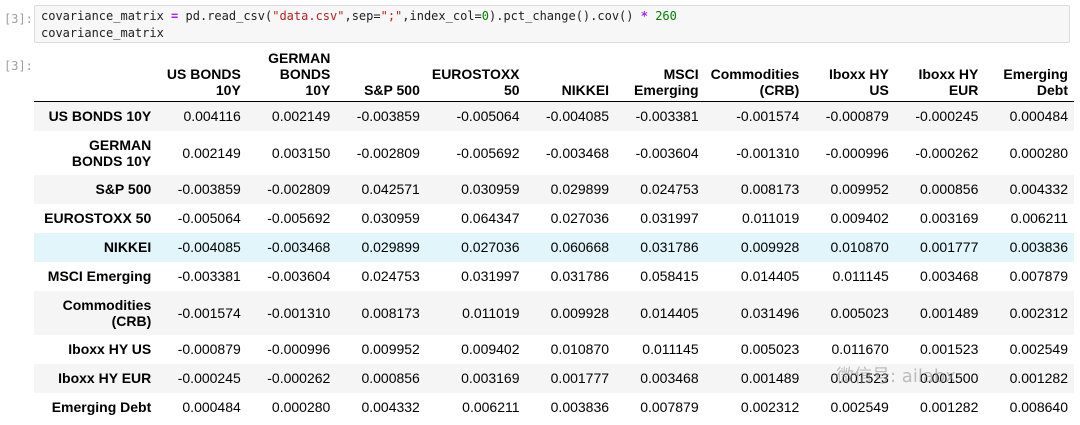  Describe the element at coordinates (949, 247) in the screenshot. I see `table-cell: 0.001777` at that location.